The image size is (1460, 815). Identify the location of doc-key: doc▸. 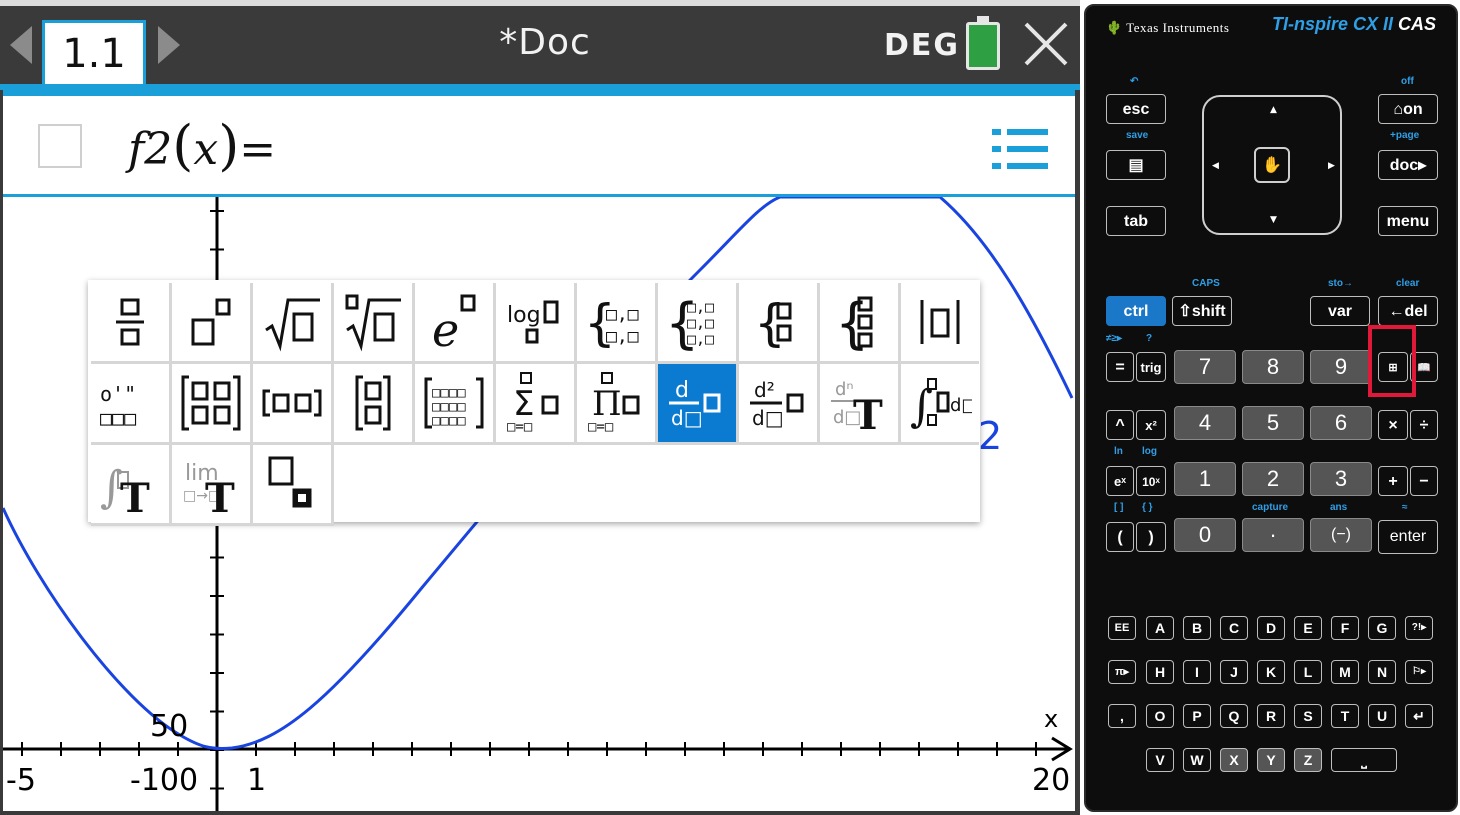
(1408, 165).